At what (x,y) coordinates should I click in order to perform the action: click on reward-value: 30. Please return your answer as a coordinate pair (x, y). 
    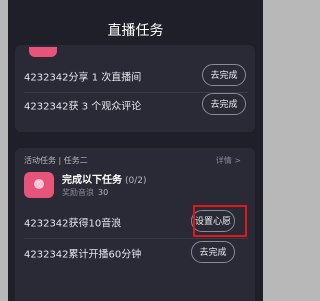
    Looking at the image, I should click on (103, 192).